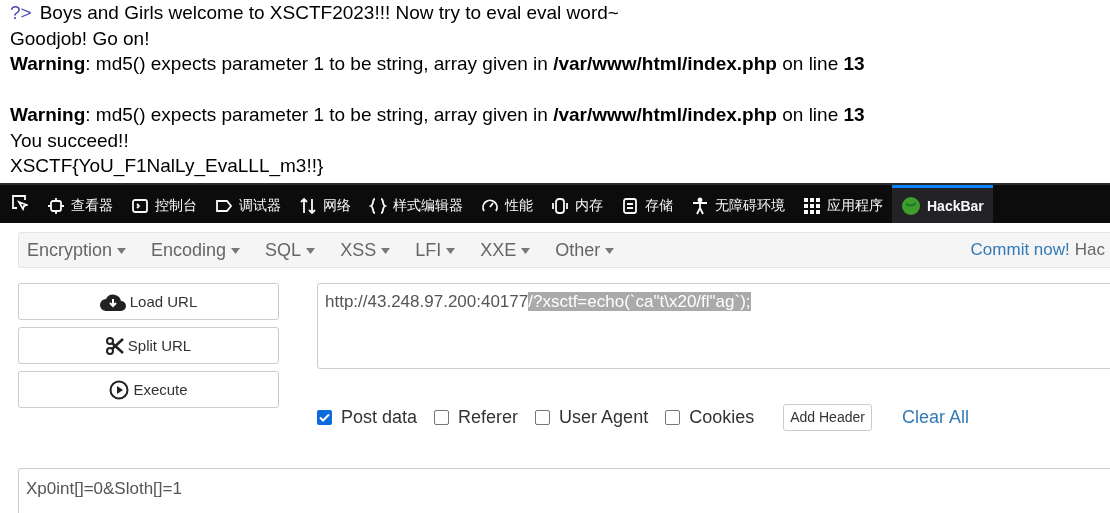 The height and width of the screenshot is (513, 1110). I want to click on devtools-tab: 内存, so click(577, 204).